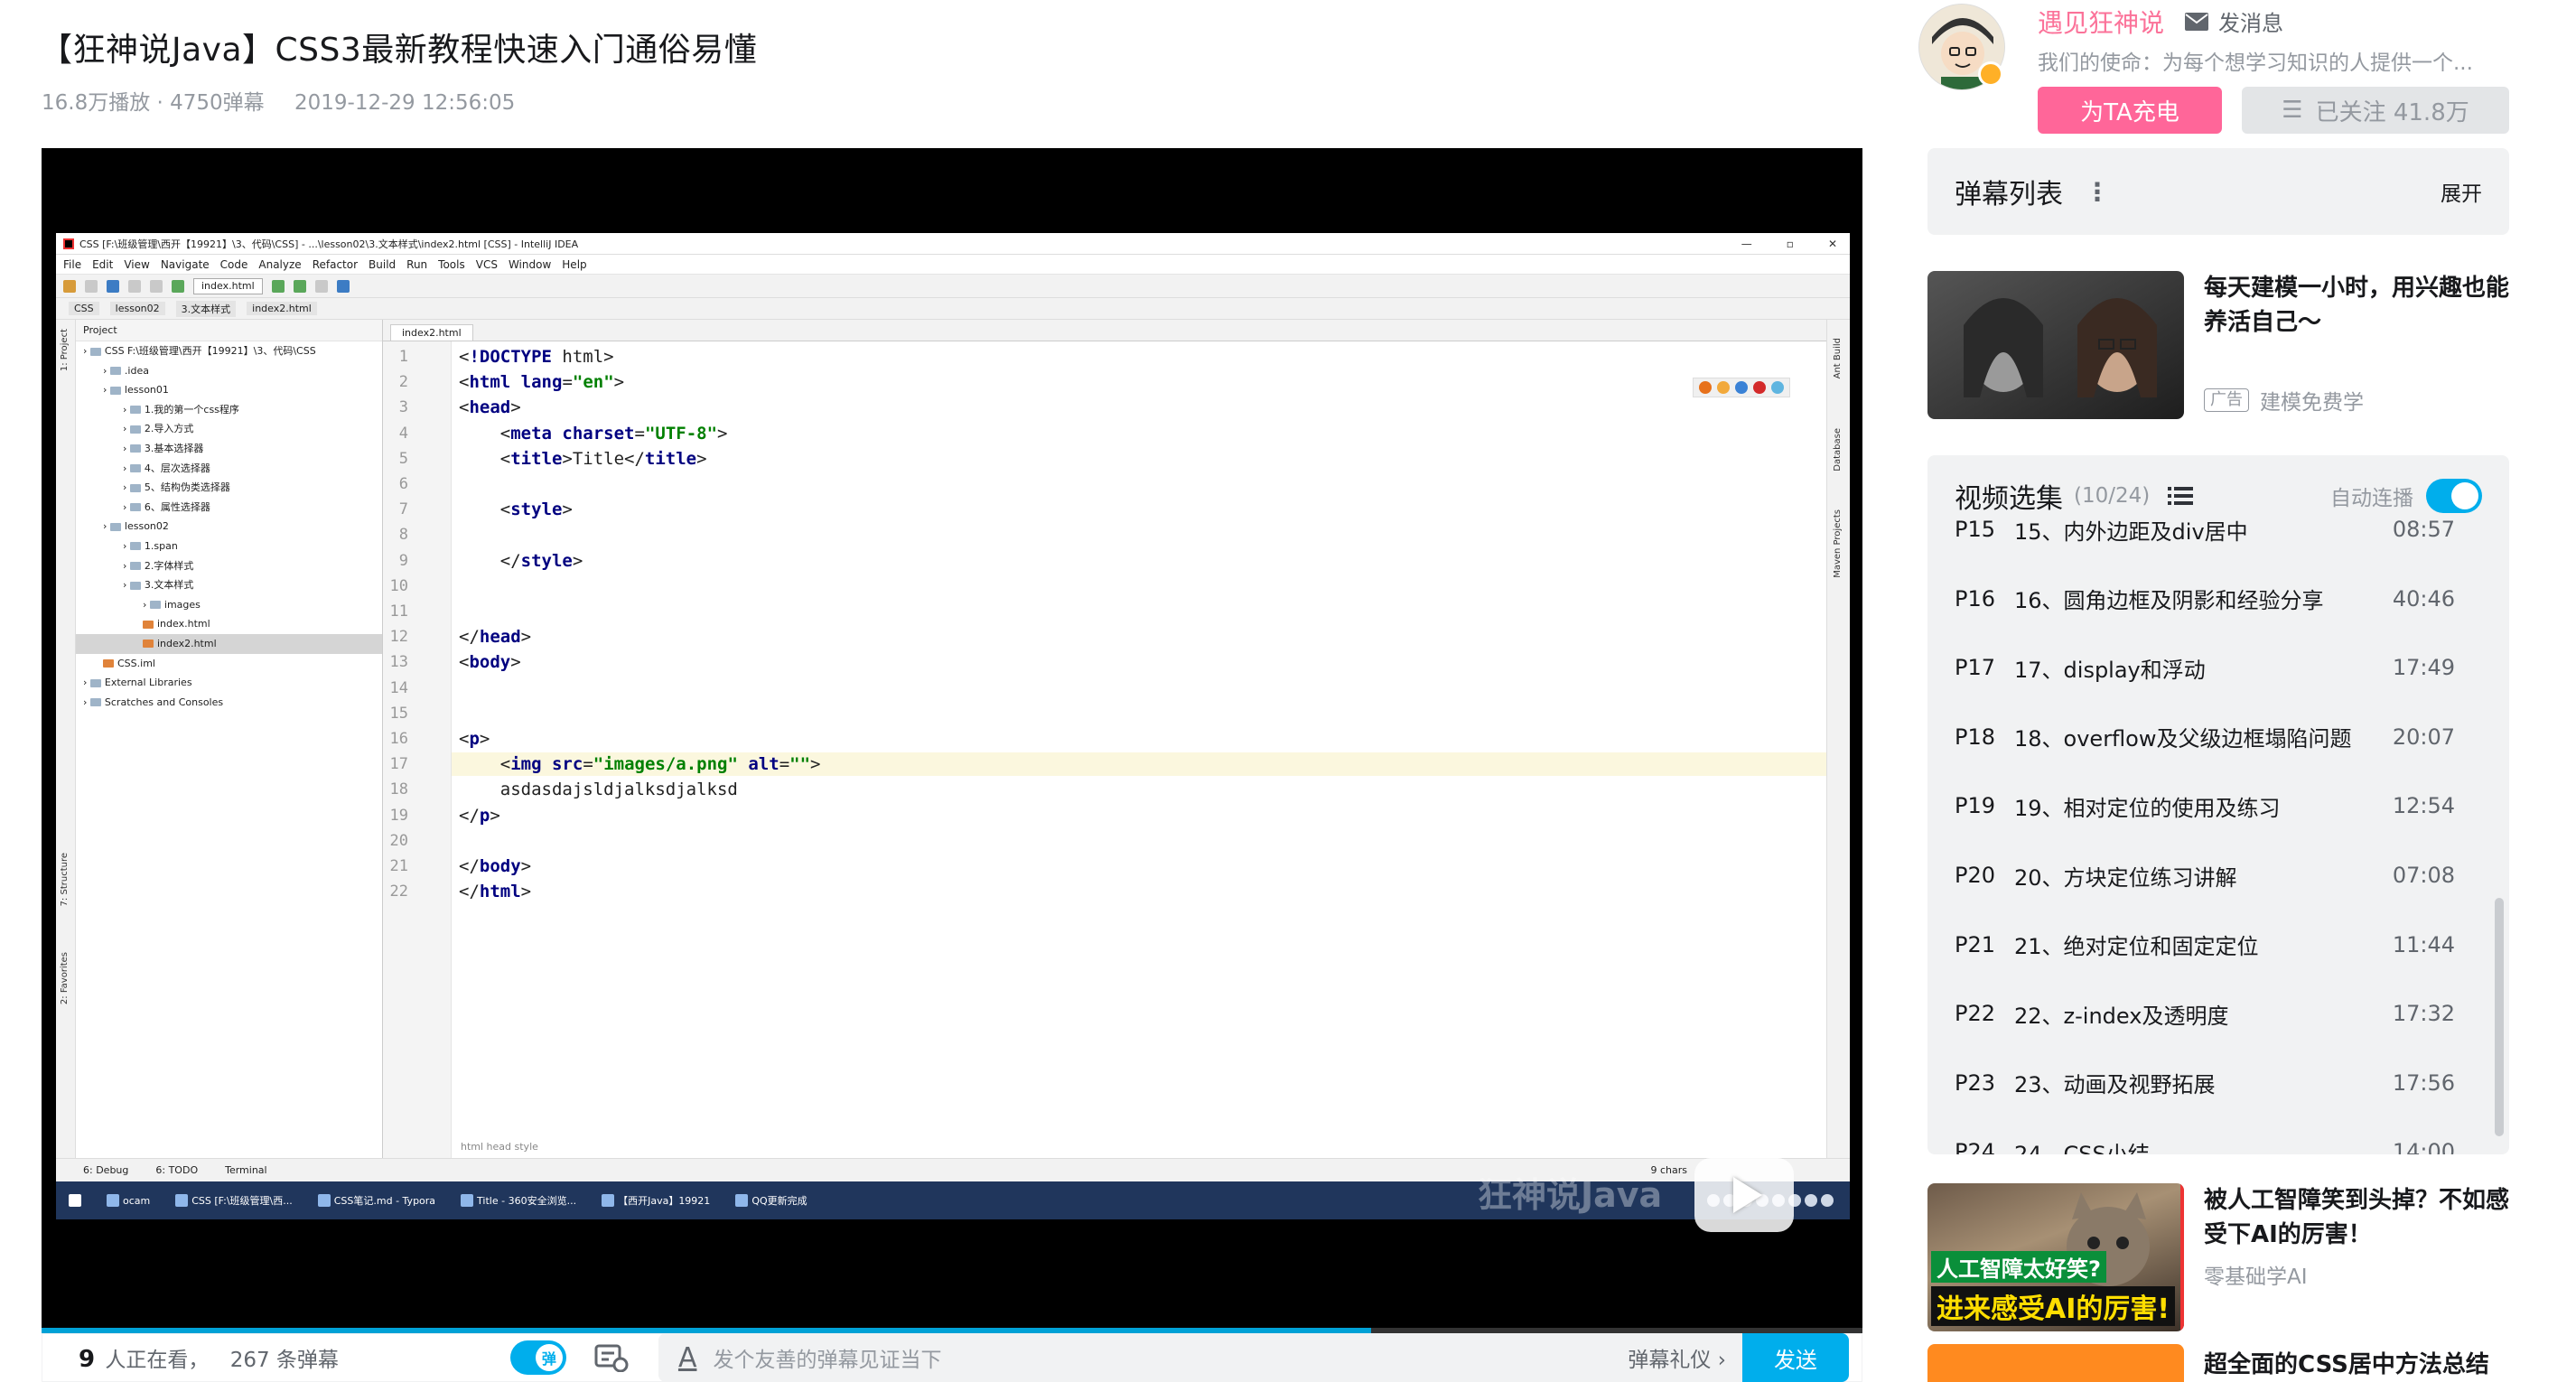  What do you see at coordinates (398, 662) in the screenshot?
I see `line-number: 13` at bounding box center [398, 662].